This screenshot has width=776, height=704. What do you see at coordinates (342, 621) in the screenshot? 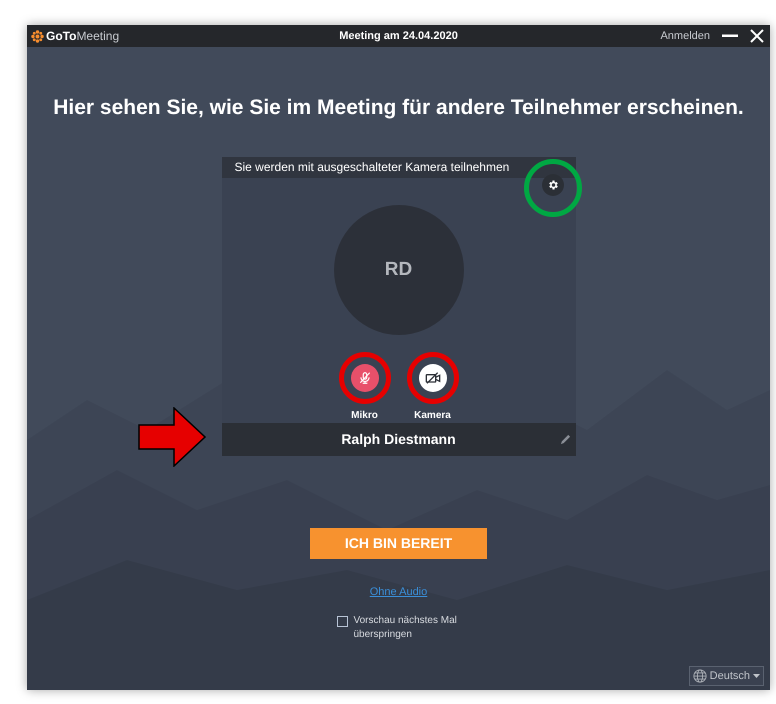
I see `checkbox` at bounding box center [342, 621].